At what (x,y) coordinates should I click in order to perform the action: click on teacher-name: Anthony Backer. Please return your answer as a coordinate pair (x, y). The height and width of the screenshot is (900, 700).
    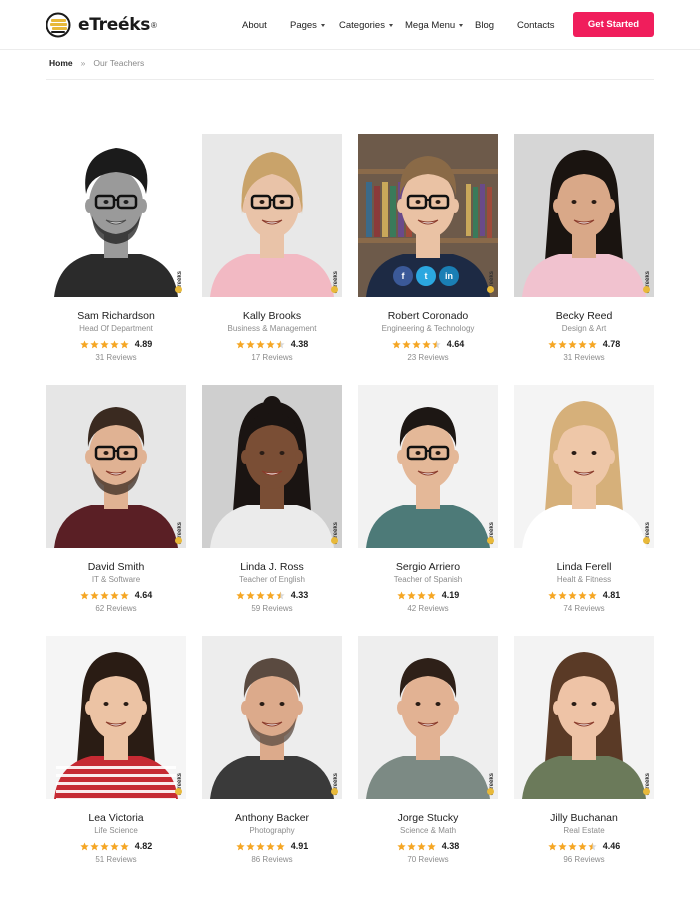
    Looking at the image, I should click on (272, 818).